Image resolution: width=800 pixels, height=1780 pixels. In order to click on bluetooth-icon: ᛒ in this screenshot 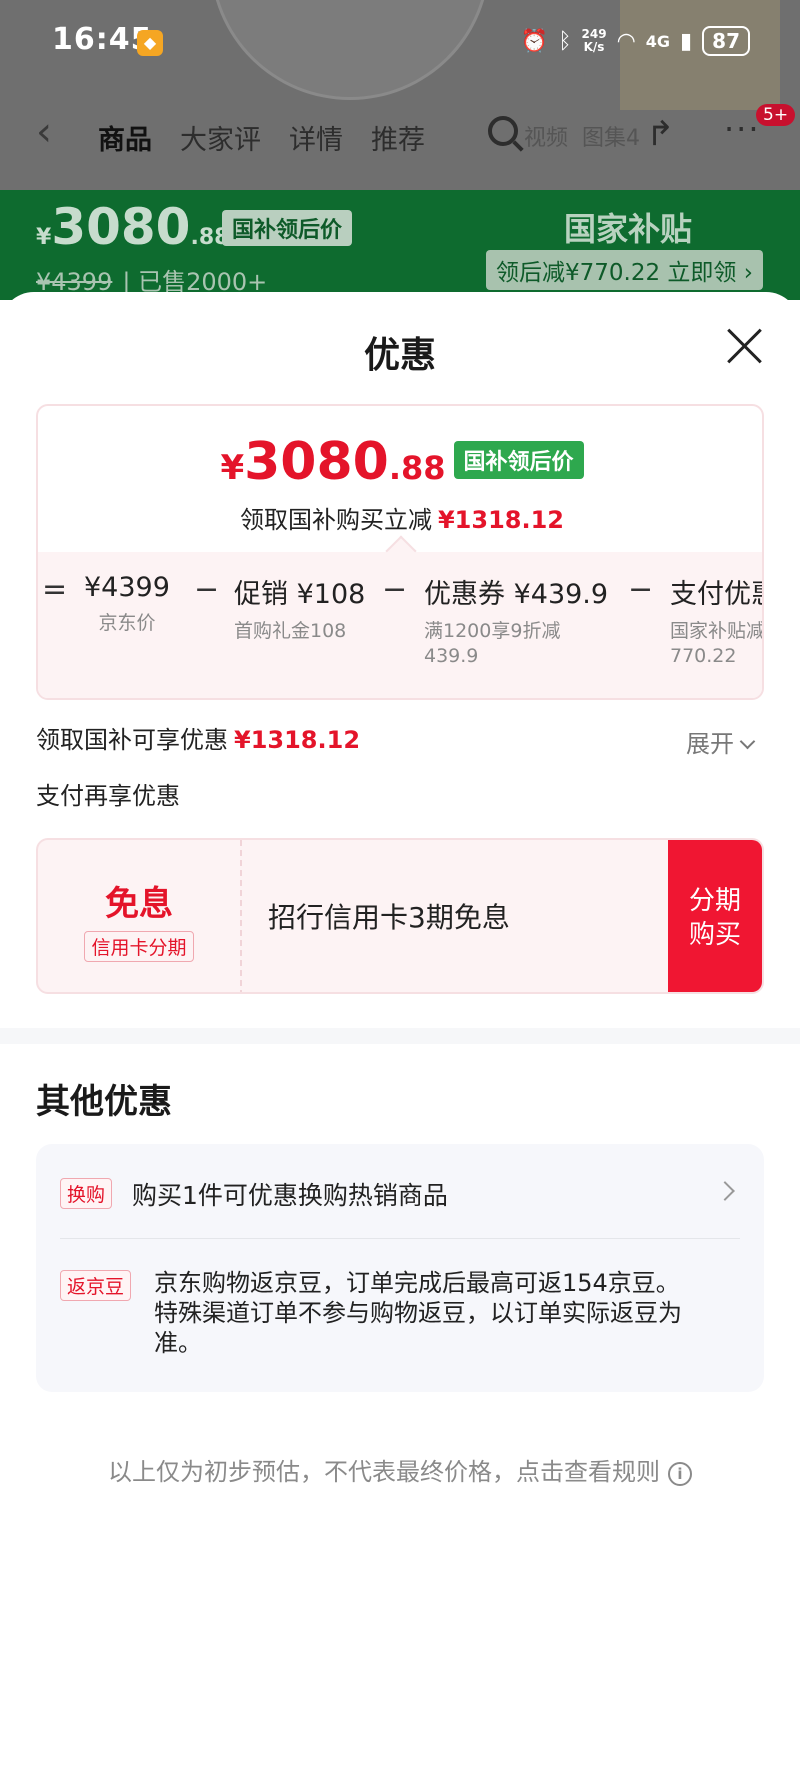, I will do `click(565, 41)`.